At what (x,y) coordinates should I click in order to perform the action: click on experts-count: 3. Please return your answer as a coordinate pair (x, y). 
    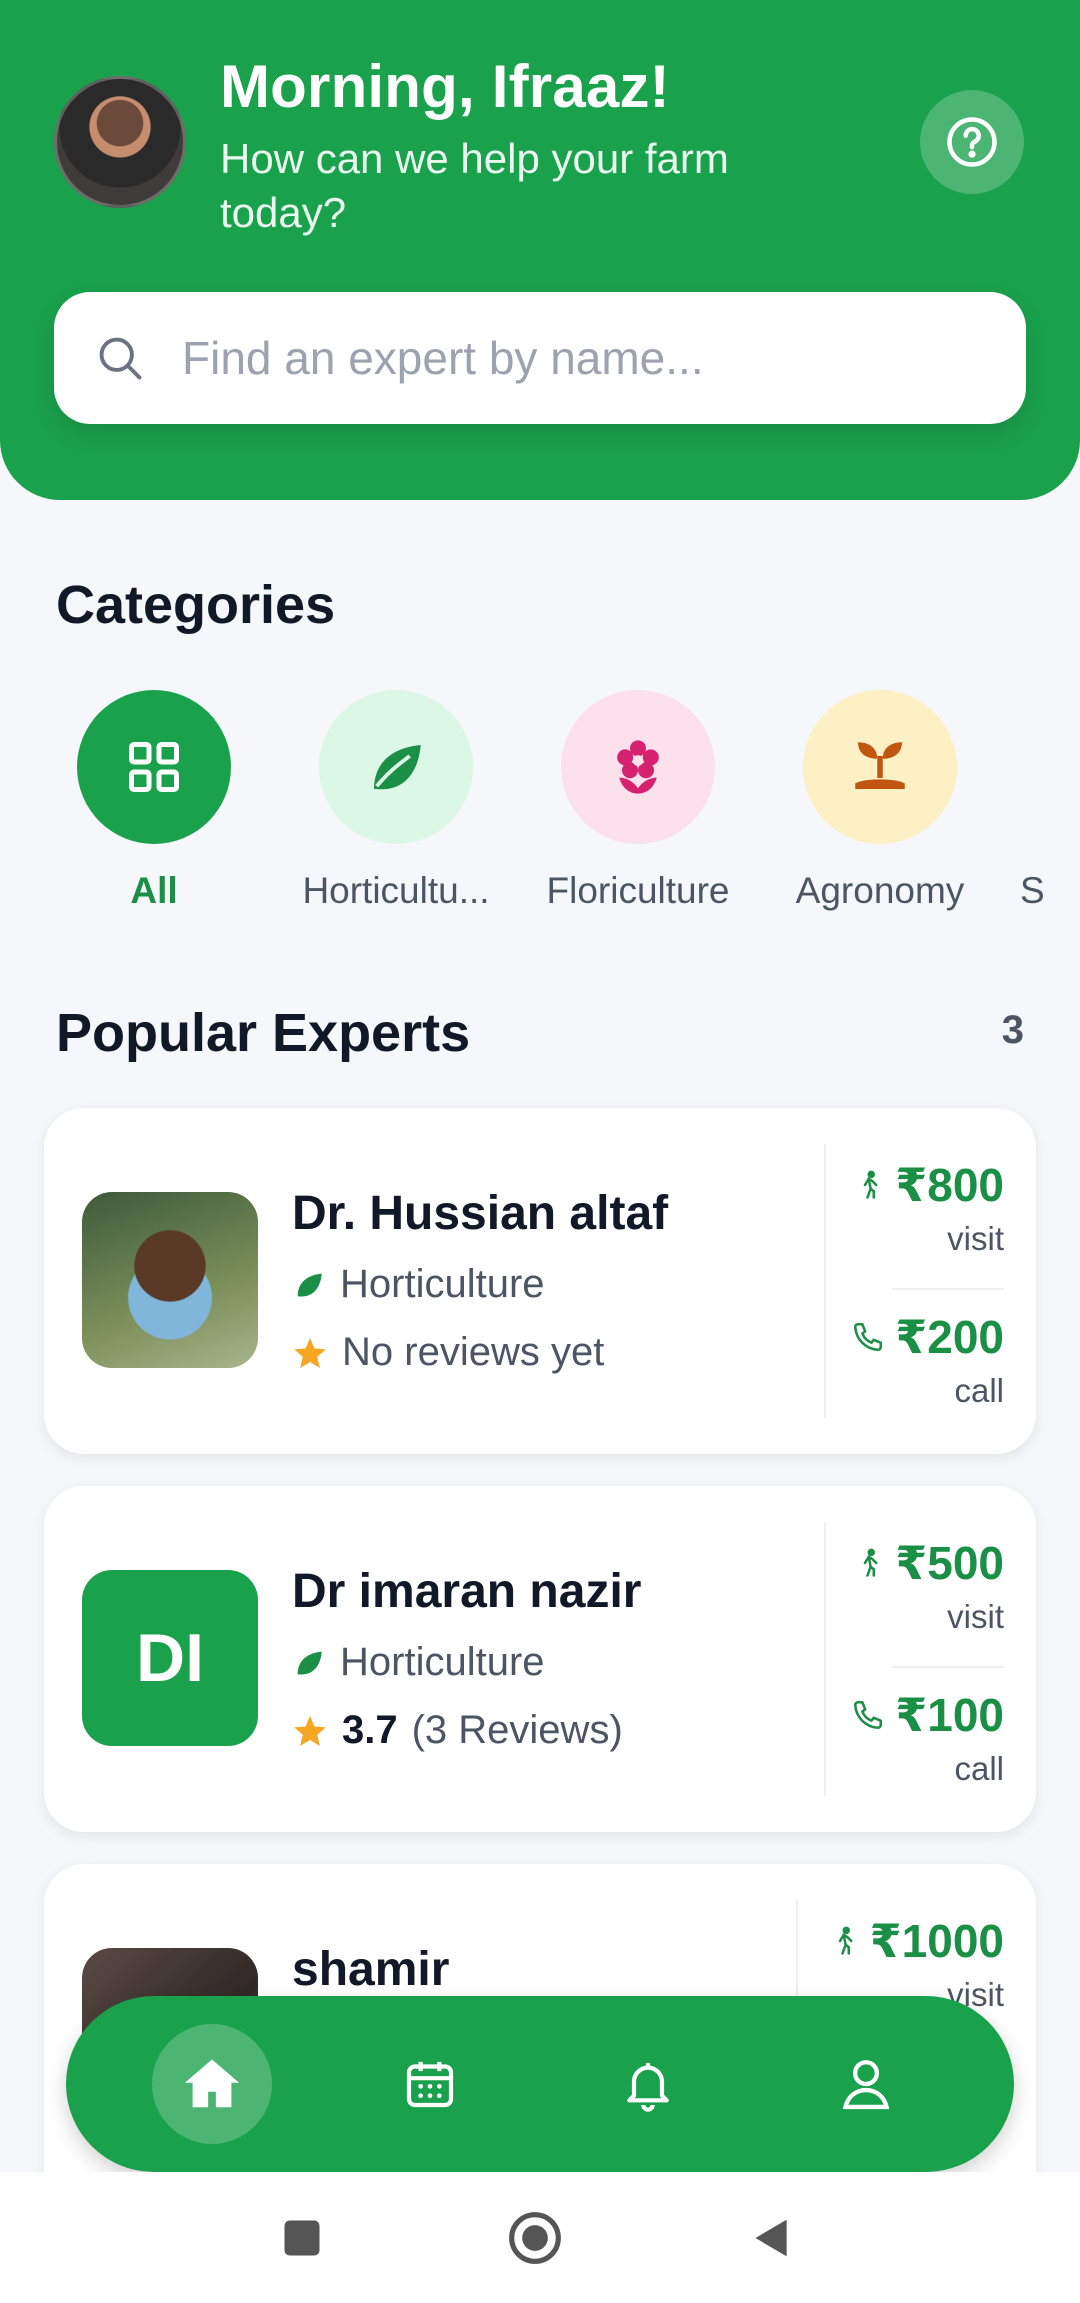
    Looking at the image, I should click on (1012, 1030).